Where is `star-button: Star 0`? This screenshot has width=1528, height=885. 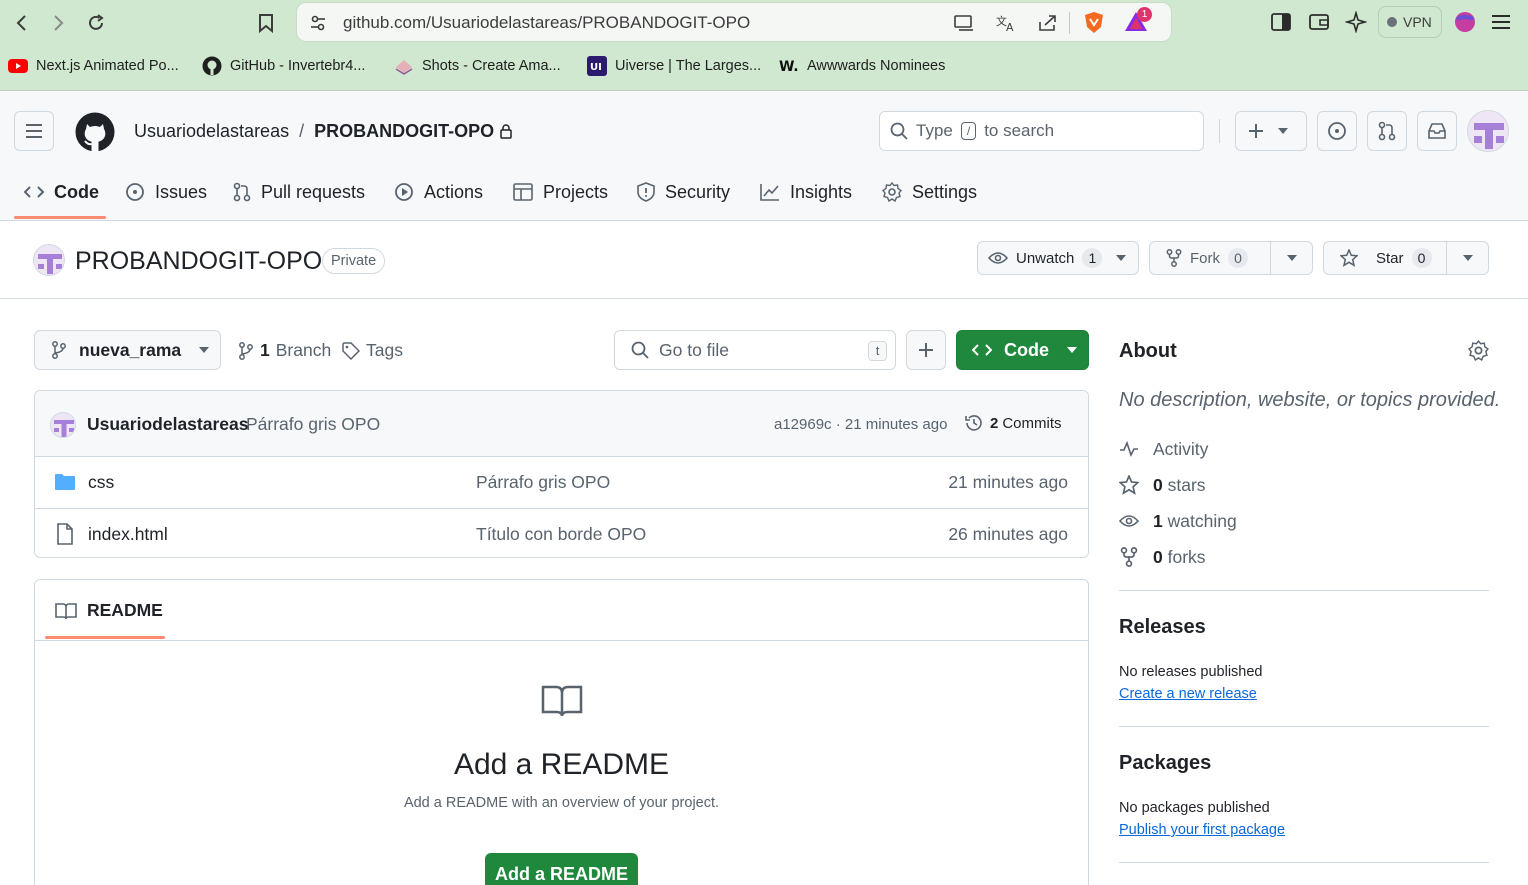 star-button: Star 0 is located at coordinates (1385, 258).